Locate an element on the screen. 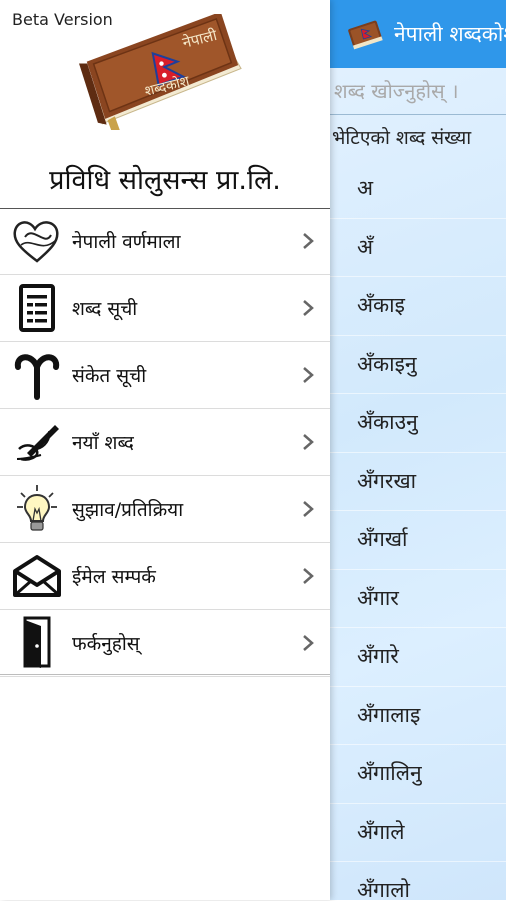  exit-door-icon is located at coordinates (37, 643).